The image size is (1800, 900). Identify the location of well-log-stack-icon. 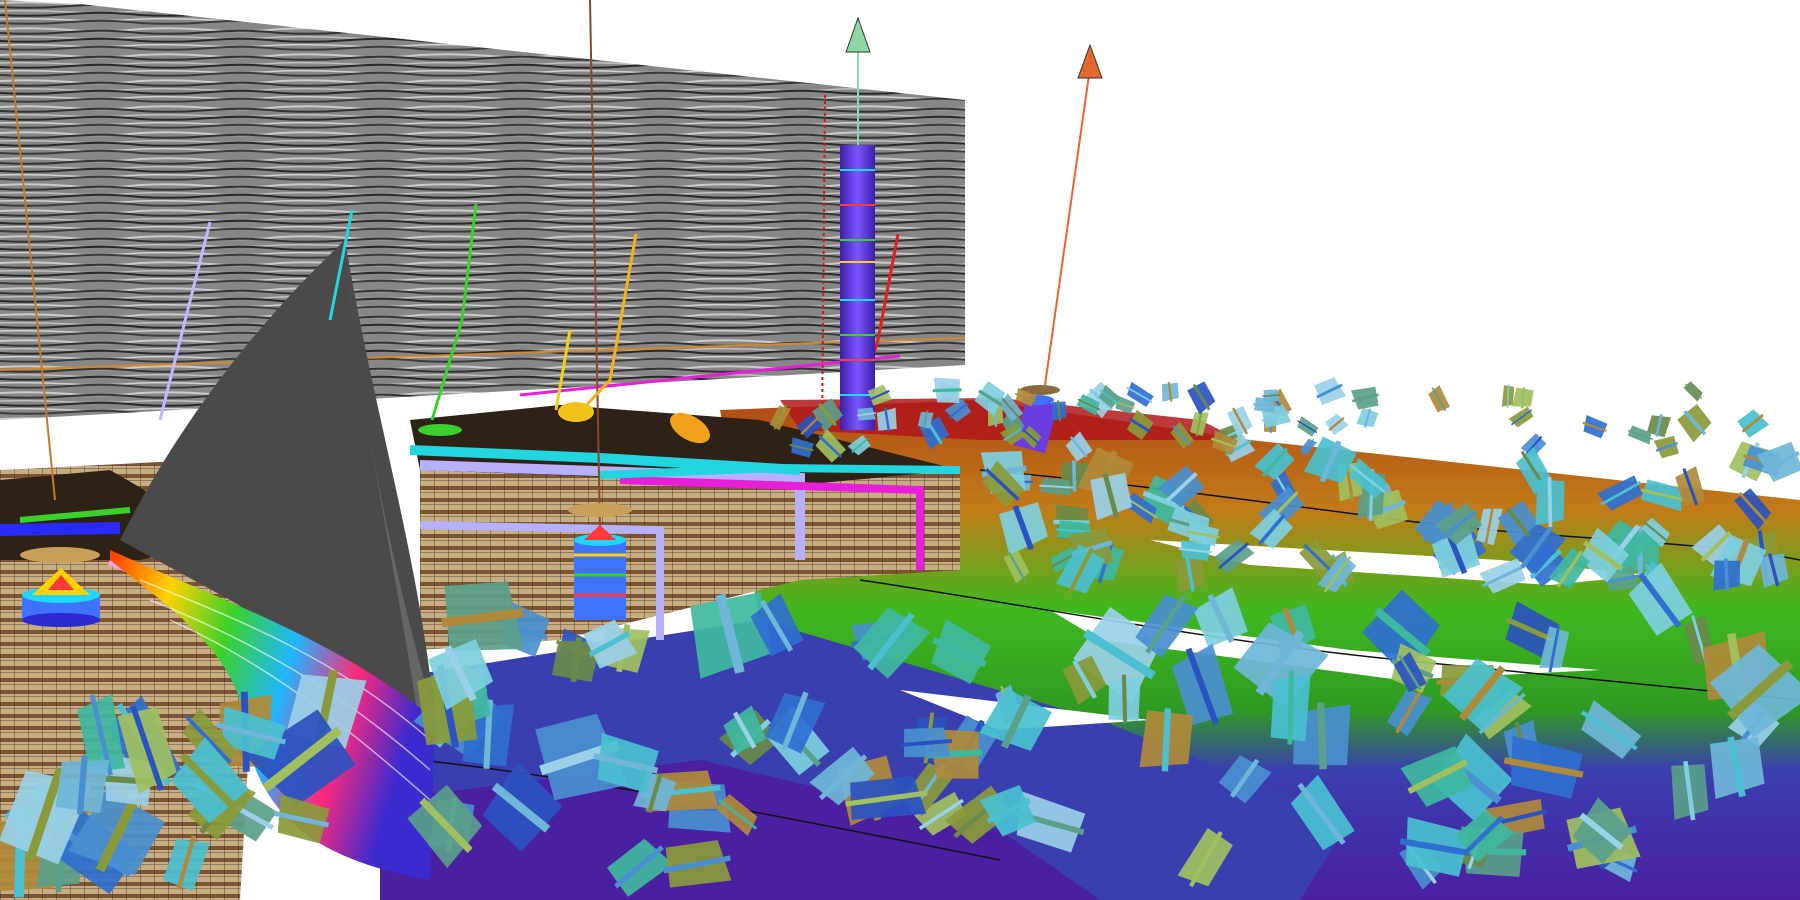
(857, 287).